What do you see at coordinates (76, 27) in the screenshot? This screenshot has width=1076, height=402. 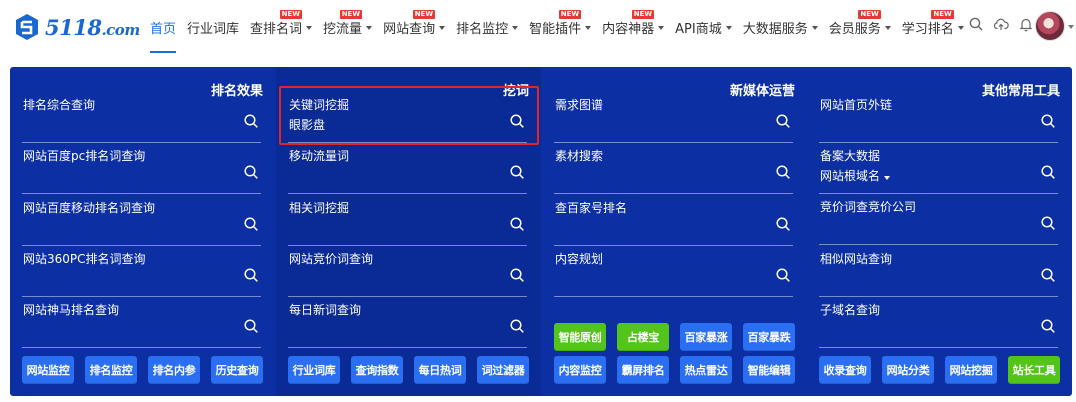 I see `logo: 5118.com` at bounding box center [76, 27].